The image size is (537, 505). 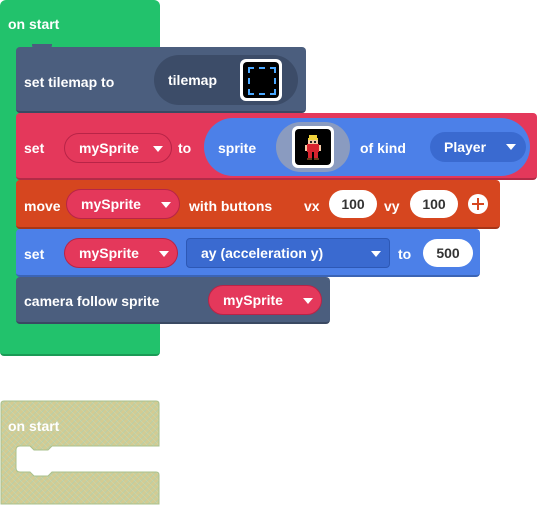 I want to click on property-value: ay (acceleration y), so click(x=262, y=253).